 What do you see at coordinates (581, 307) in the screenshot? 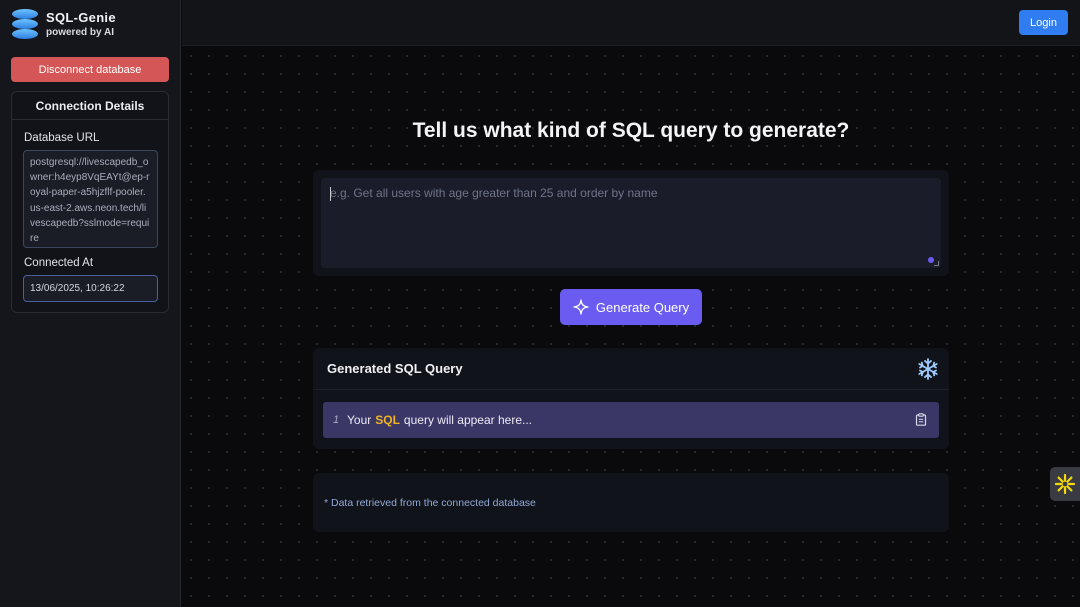
I see `sparkle-icon` at bounding box center [581, 307].